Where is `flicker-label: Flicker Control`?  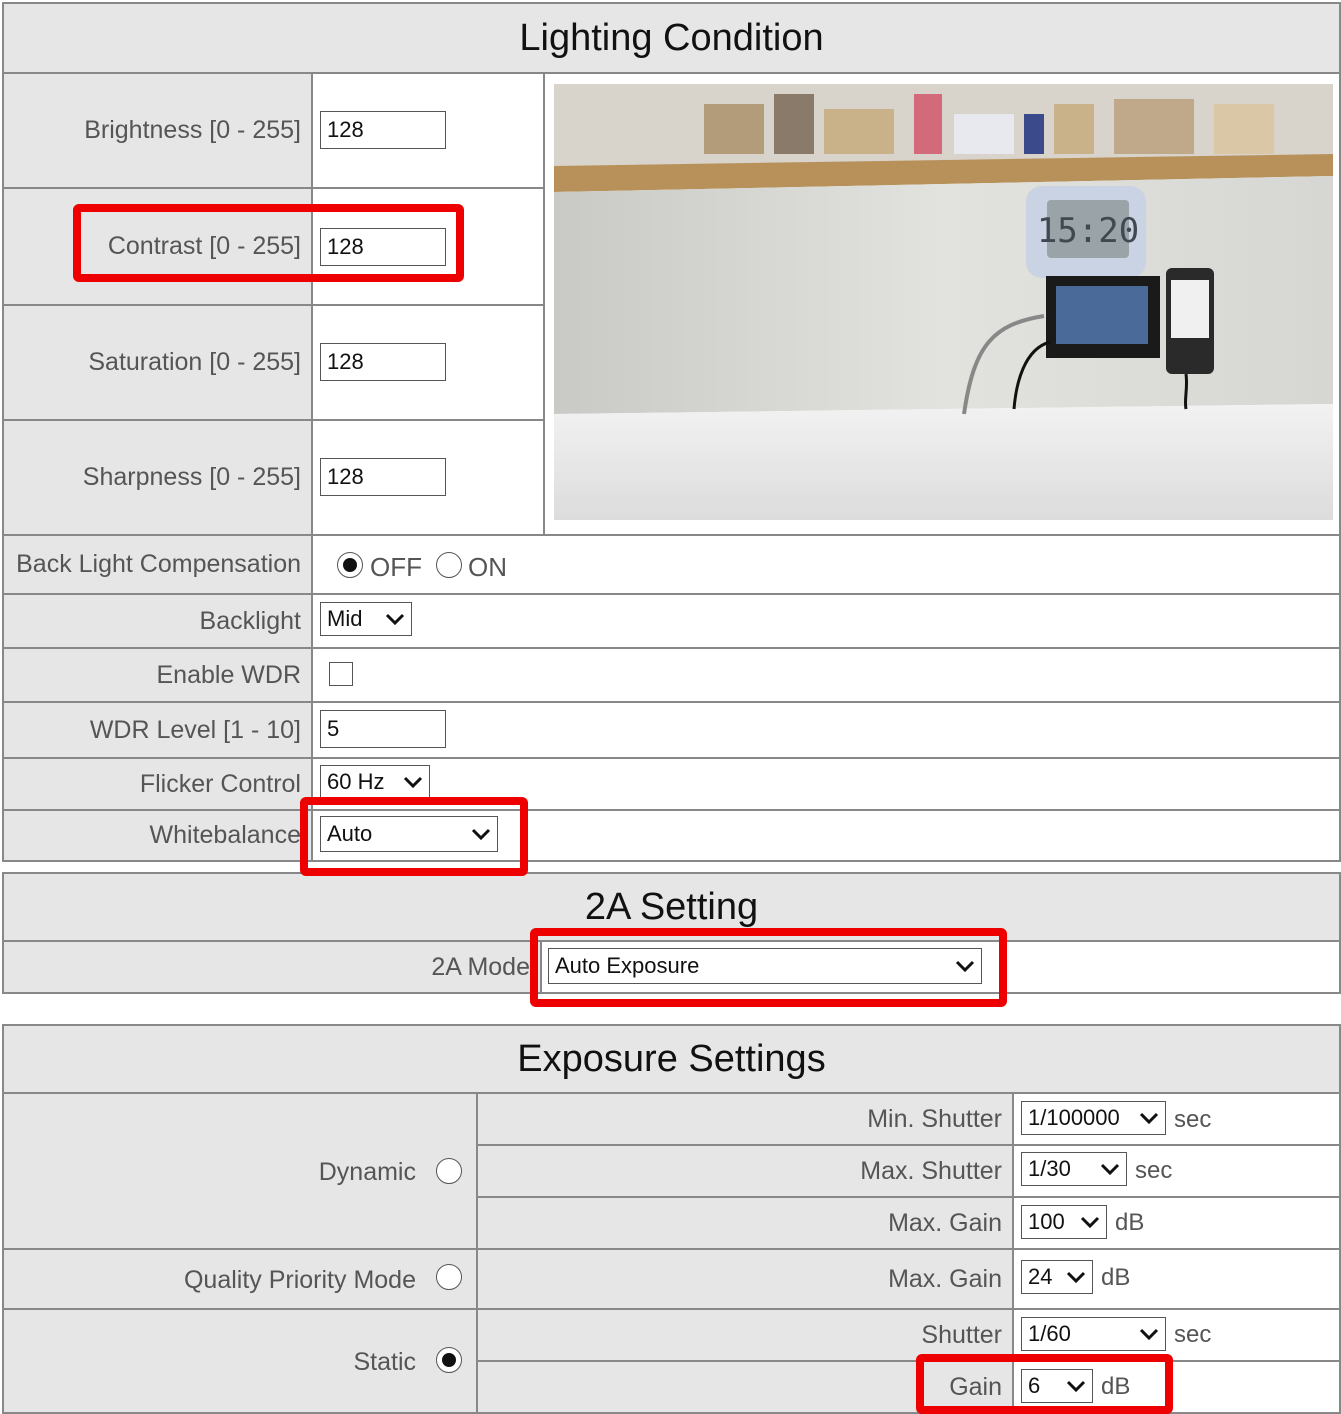 flicker-label: Flicker Control is located at coordinates (157, 784).